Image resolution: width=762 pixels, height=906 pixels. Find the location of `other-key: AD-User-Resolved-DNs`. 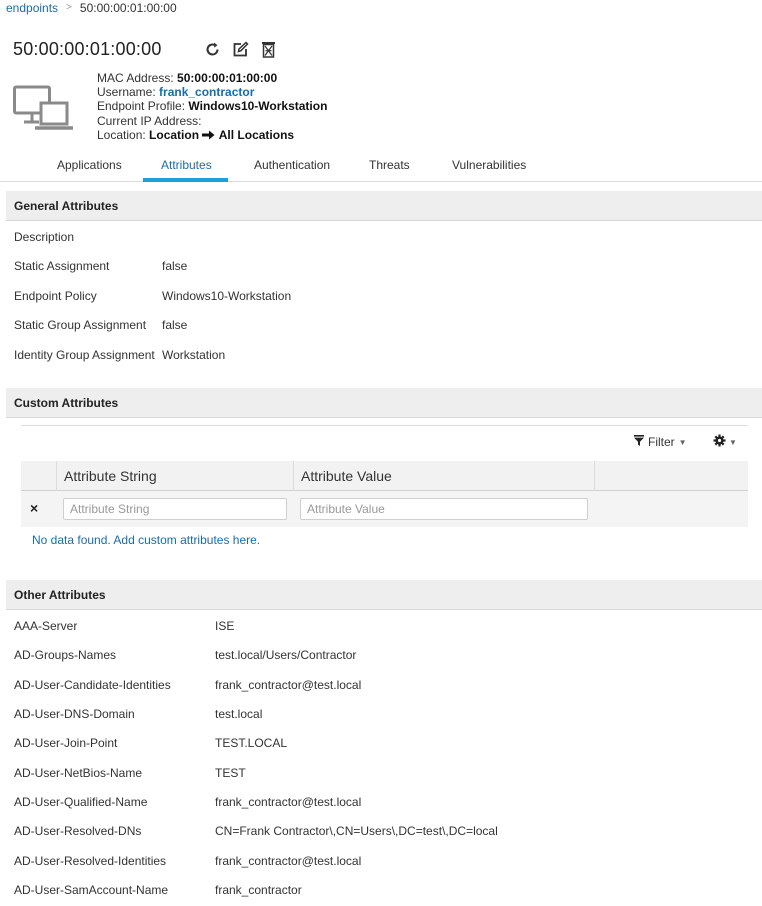

other-key: AD-User-Resolved-DNs is located at coordinates (78, 831).